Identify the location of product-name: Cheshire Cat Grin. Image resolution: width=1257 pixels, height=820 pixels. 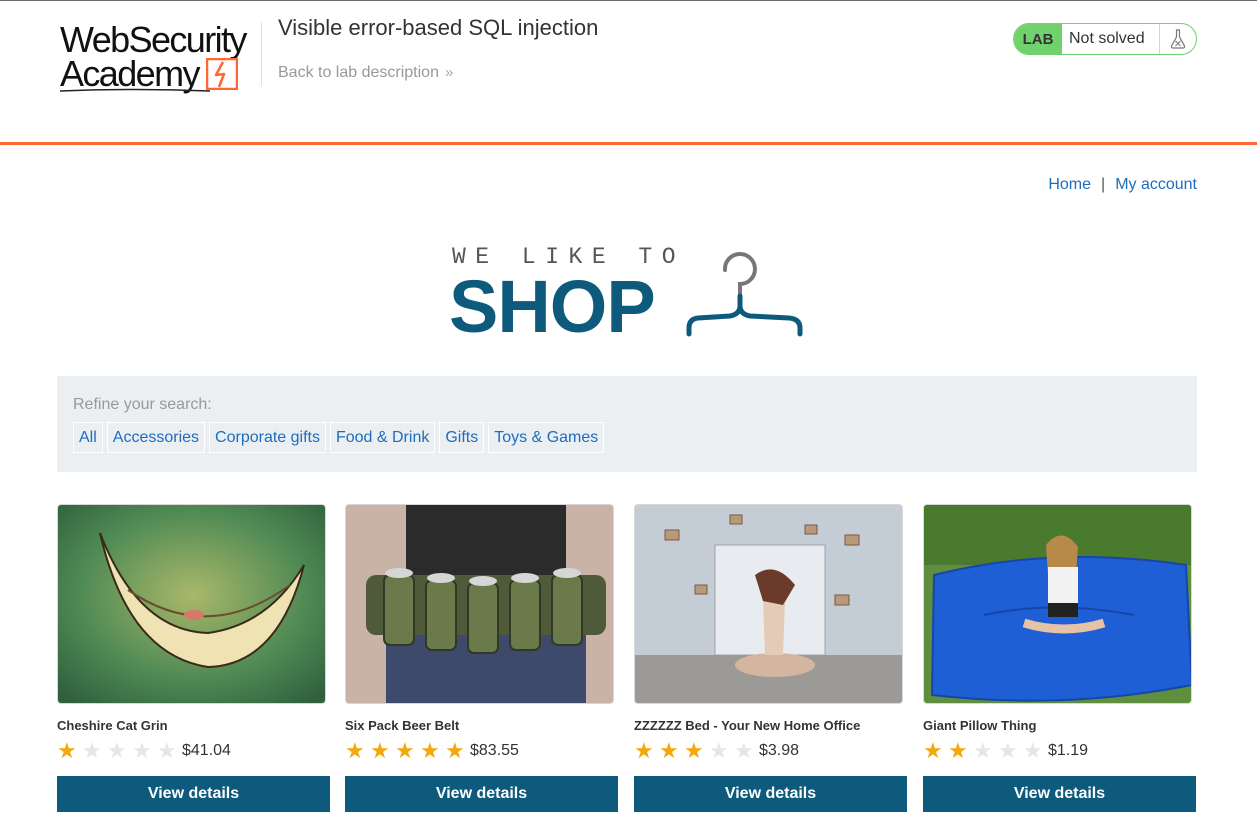
(112, 725).